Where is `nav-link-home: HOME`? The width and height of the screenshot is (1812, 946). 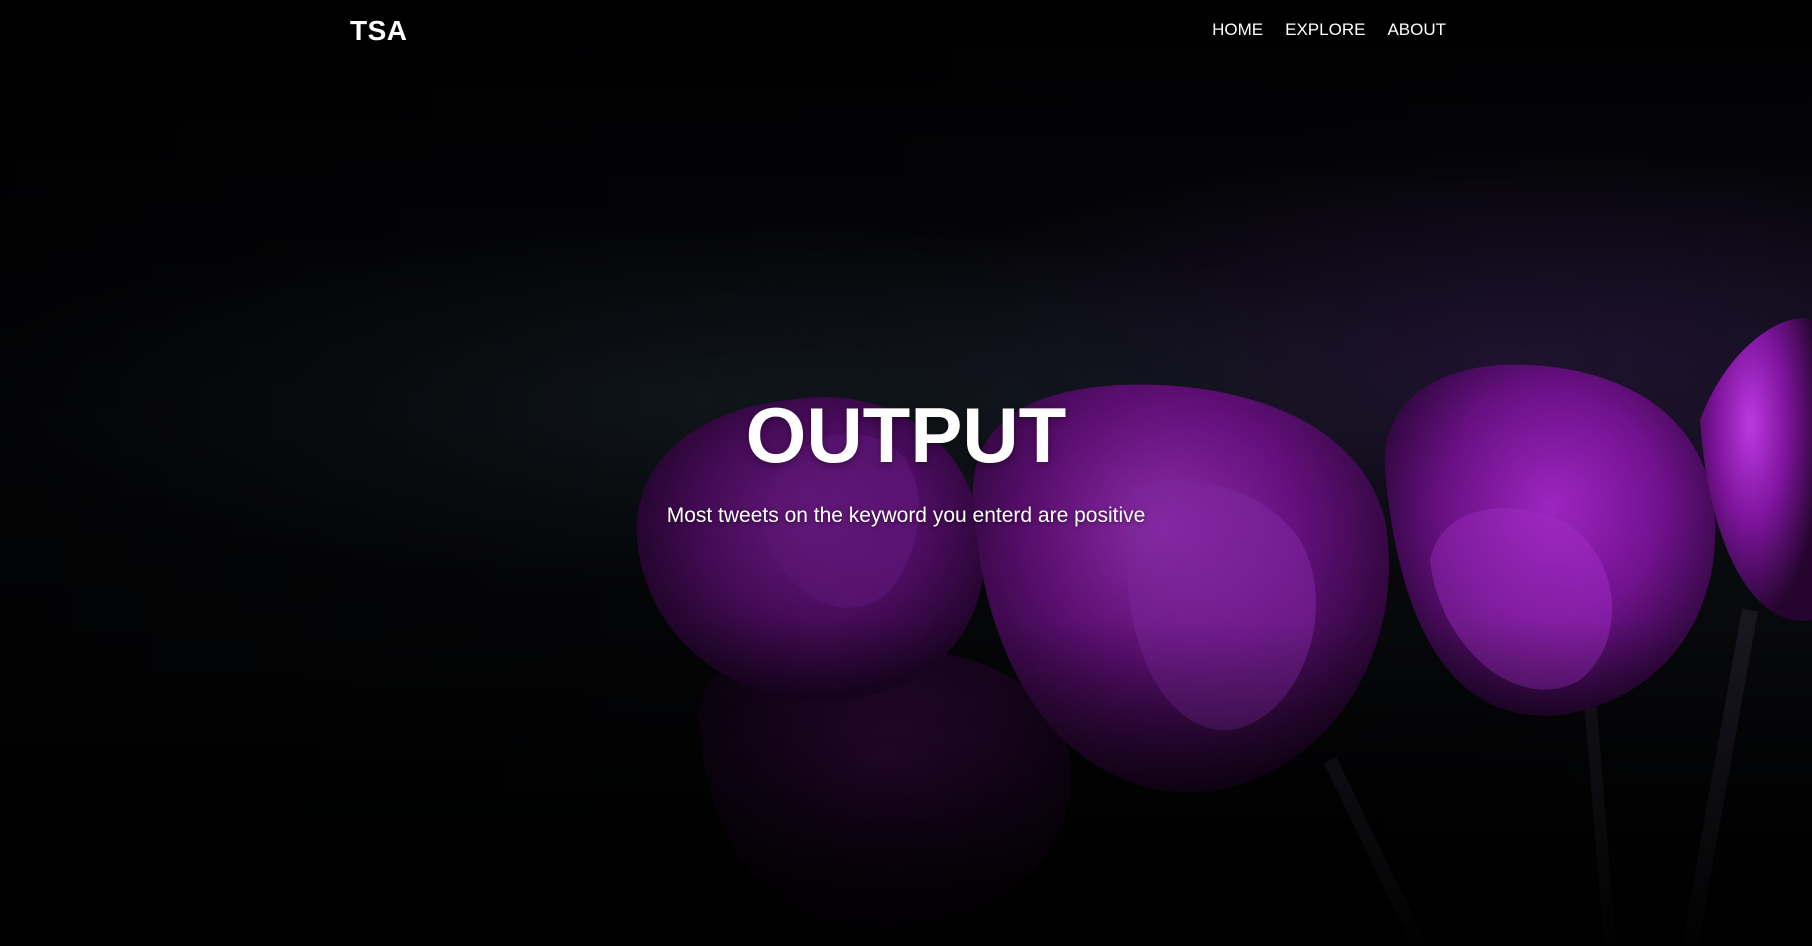 nav-link-home: HOME is located at coordinates (1237, 30).